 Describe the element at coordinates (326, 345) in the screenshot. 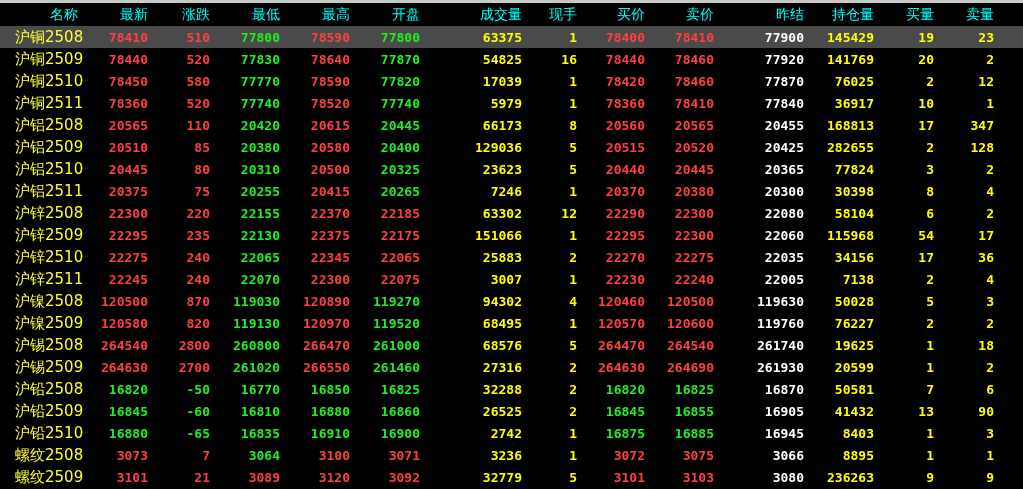

I see `table-cell-text: 266470` at that location.